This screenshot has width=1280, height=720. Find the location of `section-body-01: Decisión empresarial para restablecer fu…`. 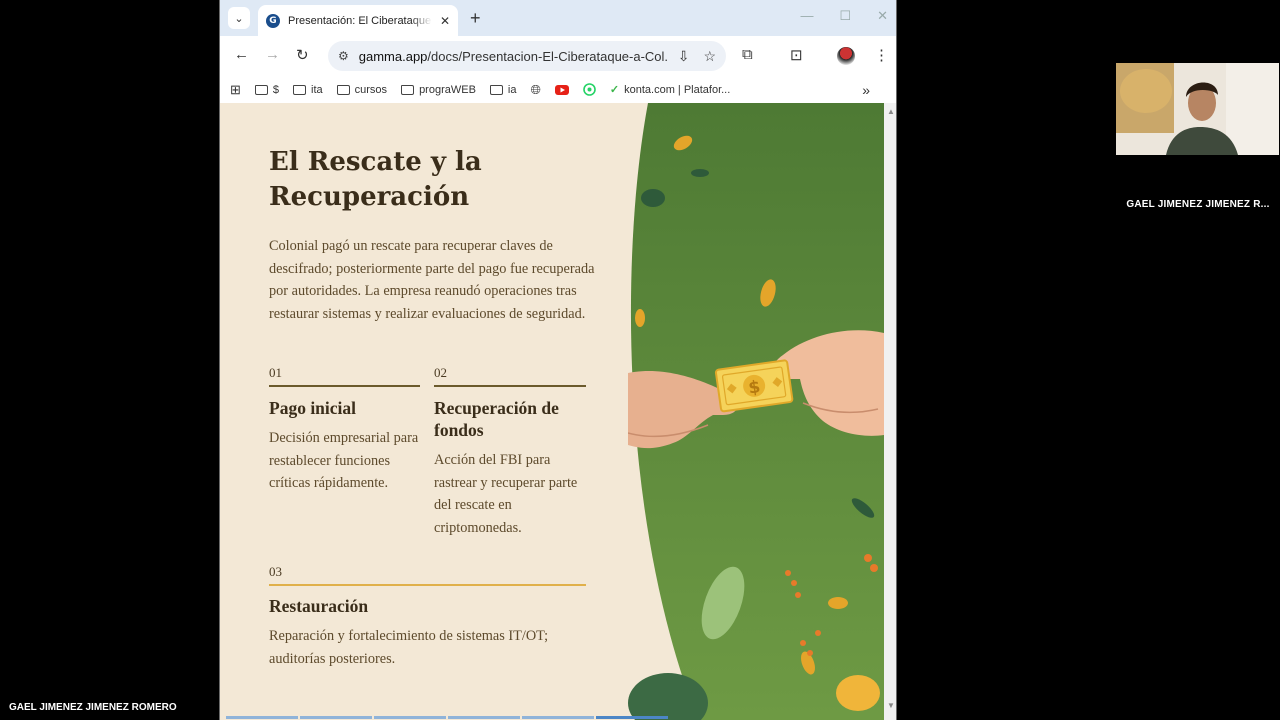

section-body-01: Decisión empresarial para restablecer fu… is located at coordinates (344, 460).